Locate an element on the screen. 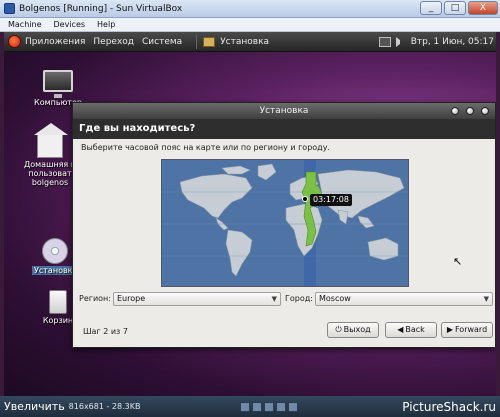  installer-maximize-button is located at coordinates (470, 111).